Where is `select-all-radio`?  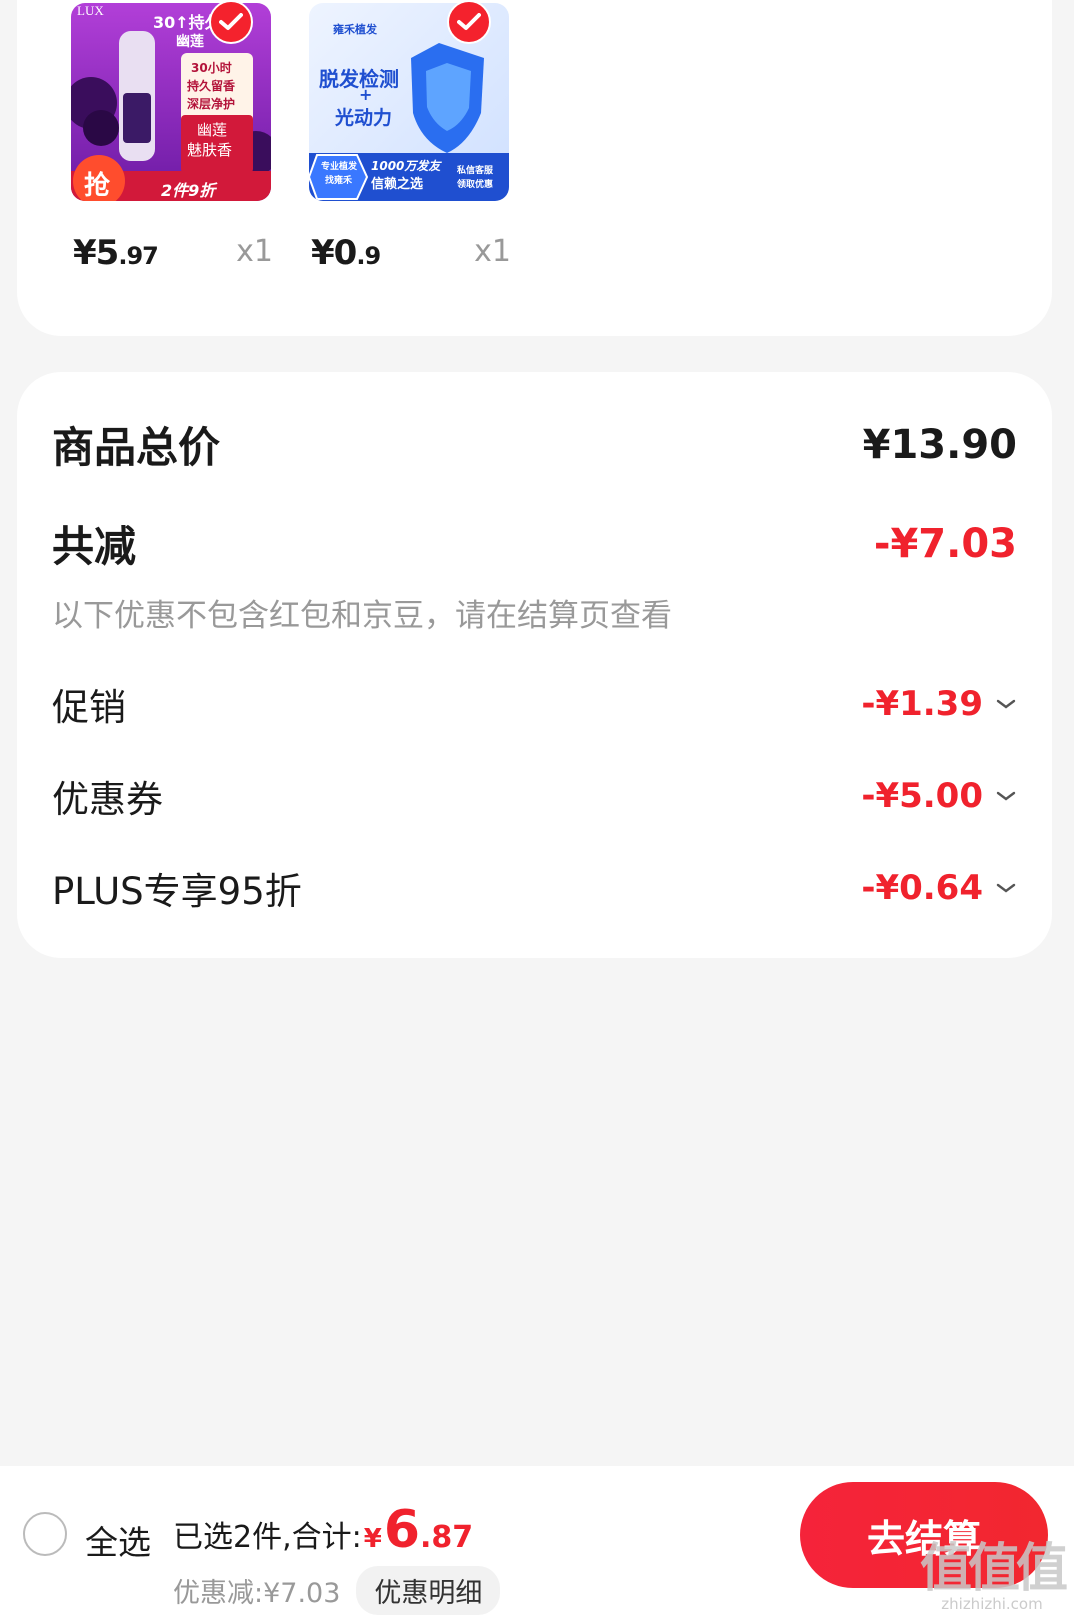 select-all-radio is located at coordinates (45, 1534).